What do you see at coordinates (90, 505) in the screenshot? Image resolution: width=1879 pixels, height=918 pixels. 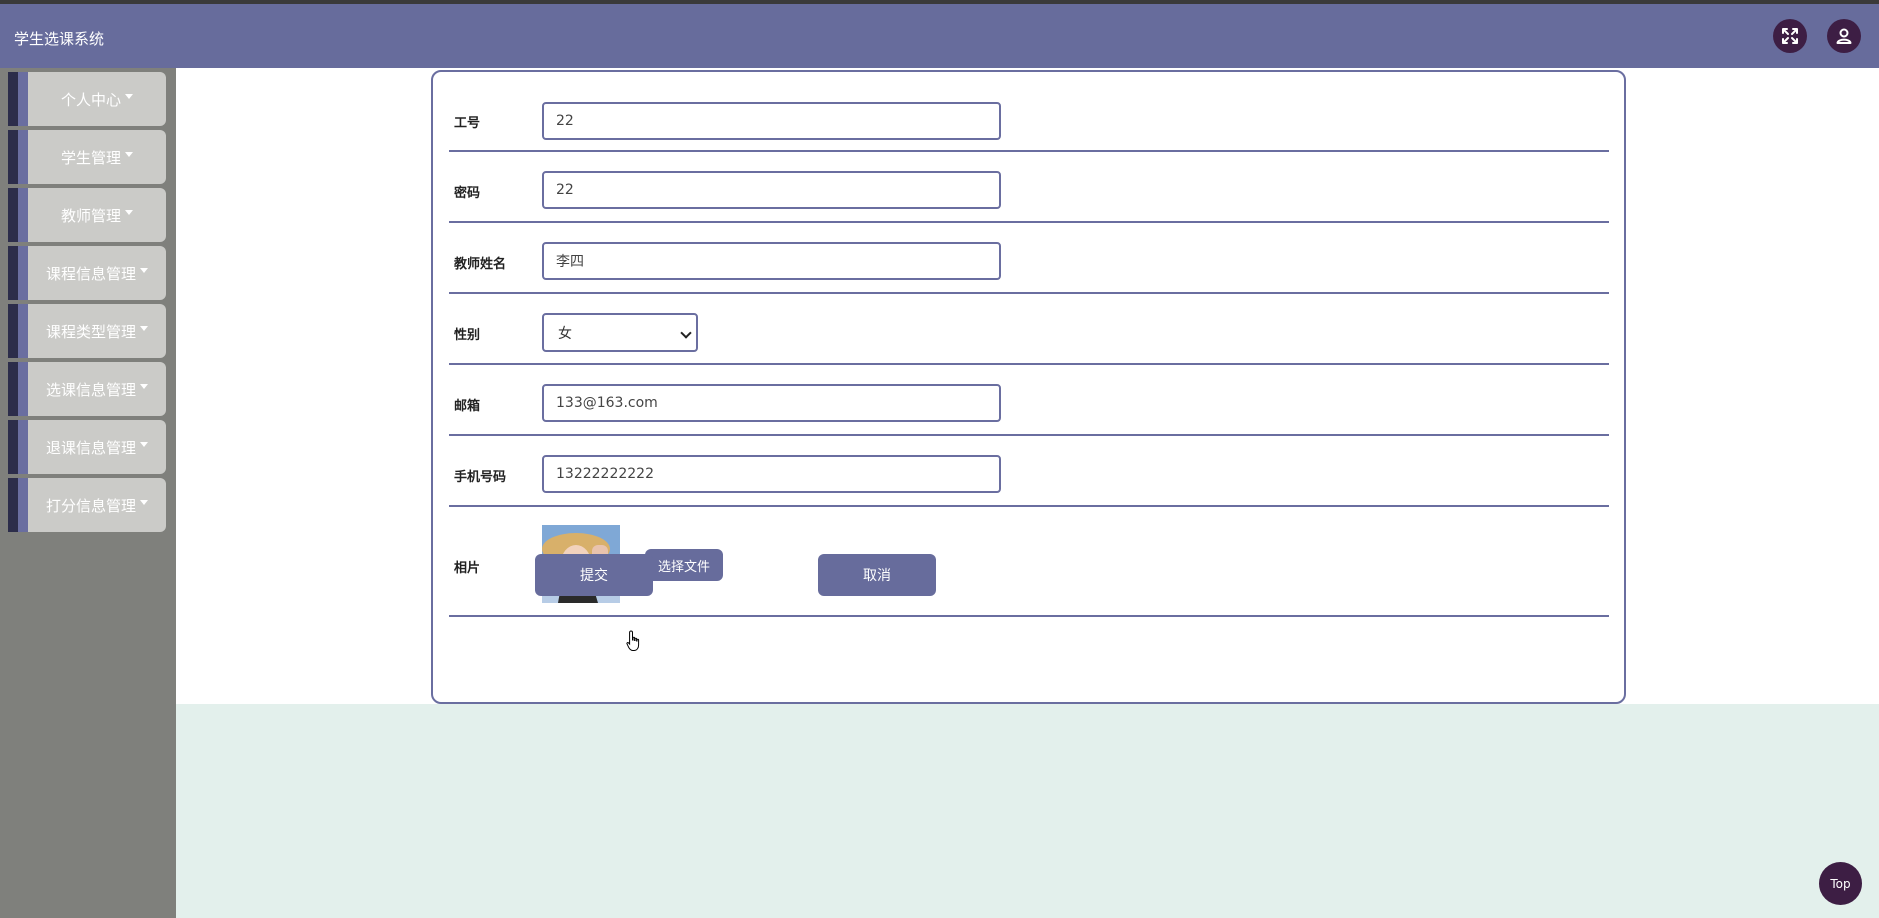 I see `sidebar-item-label: 打分信息管理` at bounding box center [90, 505].